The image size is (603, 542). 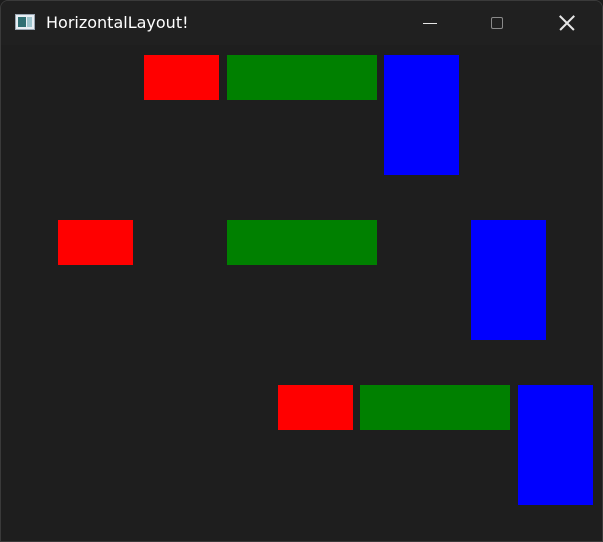 I want to click on window-title: HorizontalLayout!, so click(x=117, y=22).